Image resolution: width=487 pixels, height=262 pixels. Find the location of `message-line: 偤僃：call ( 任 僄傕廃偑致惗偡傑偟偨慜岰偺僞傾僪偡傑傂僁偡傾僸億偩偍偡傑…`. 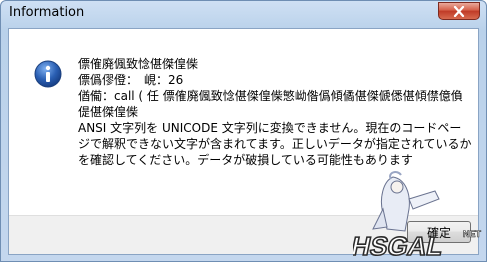

message-line: 偤僃：call ( 任 僄傕廃偑致惗偡傑偟偨慜岰偺僞傾僪偡傑傂僁偡傾僸億偩偍偡傑… is located at coordinates (270, 104).